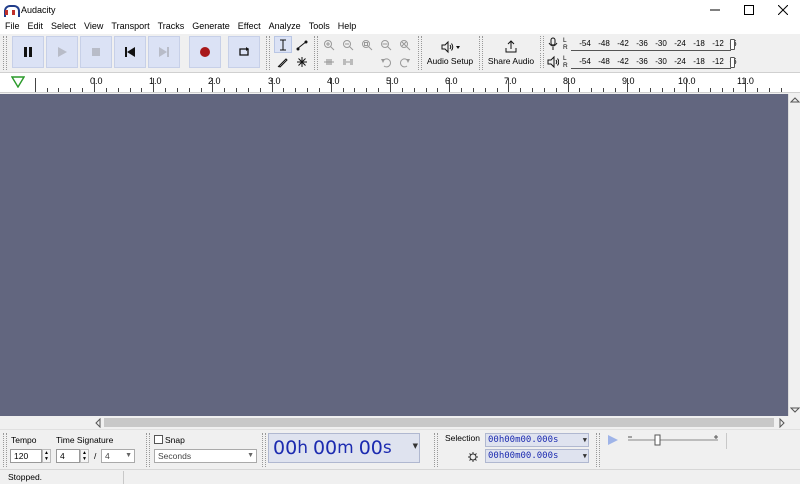 Image resolution: width=800 pixels, height=484 pixels. Describe the element at coordinates (585, 61) in the screenshot. I see `meter-tick: -54` at that location.